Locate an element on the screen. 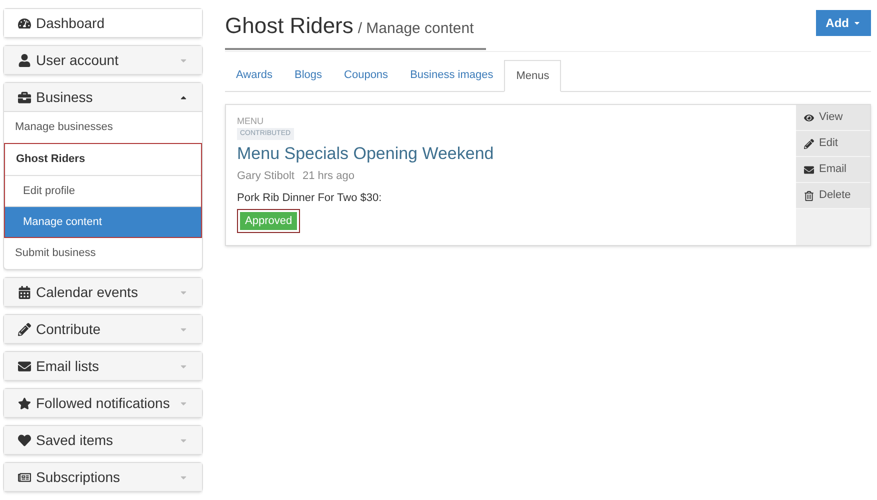 The height and width of the screenshot is (500, 877). page-title: Ghost Riders / Manage content is located at coordinates (355, 29).